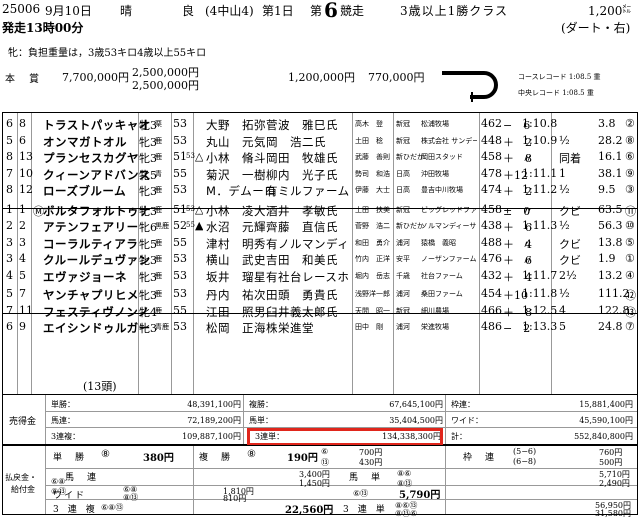 The image size is (640, 519). What do you see at coordinates (372, 173) in the screenshot?
I see `cell-breeder: 勢司 和浩` at bounding box center [372, 173].